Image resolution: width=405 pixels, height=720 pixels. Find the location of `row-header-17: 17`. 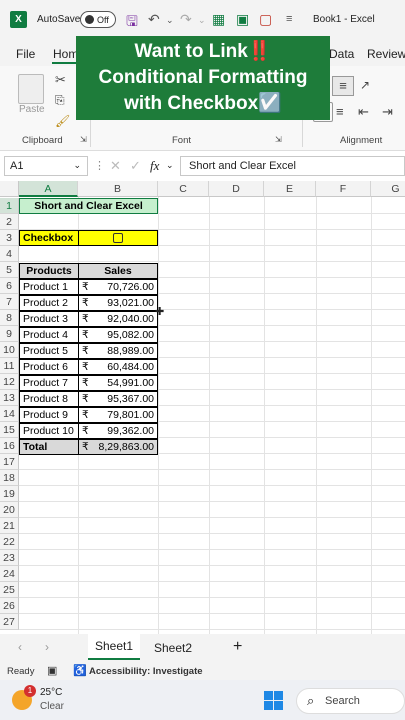

row-header-17: 17 is located at coordinates (9, 462).